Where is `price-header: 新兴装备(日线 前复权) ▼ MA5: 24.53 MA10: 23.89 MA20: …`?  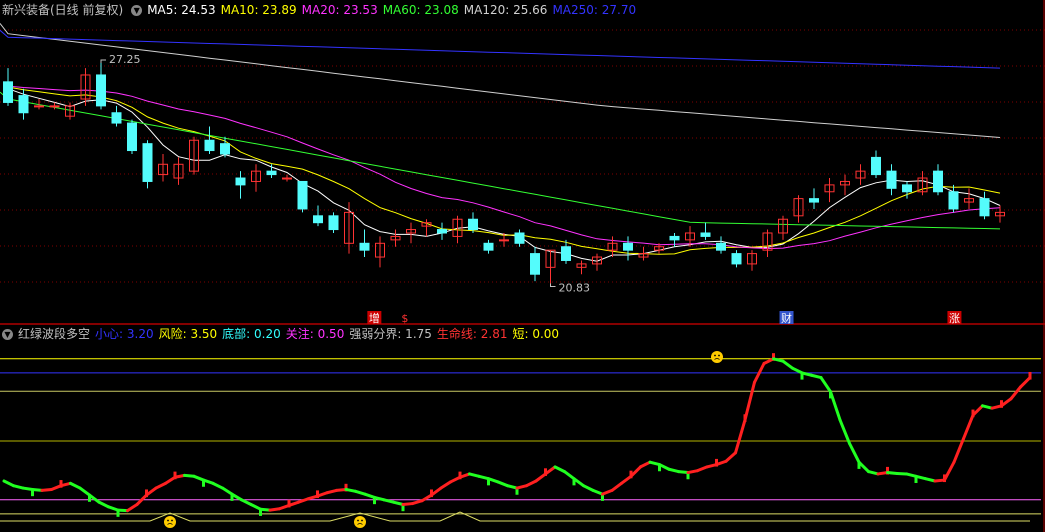
price-header: 新兴装备(日线 前复权) ▼ MA5: 24.53 MA10: 23.89 MA20: … is located at coordinates (324, 10).